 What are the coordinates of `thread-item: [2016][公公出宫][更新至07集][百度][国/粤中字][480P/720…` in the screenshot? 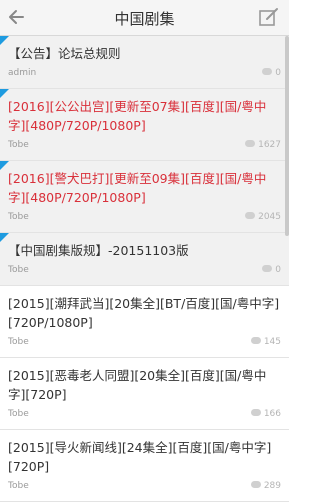 It's located at (144, 125).